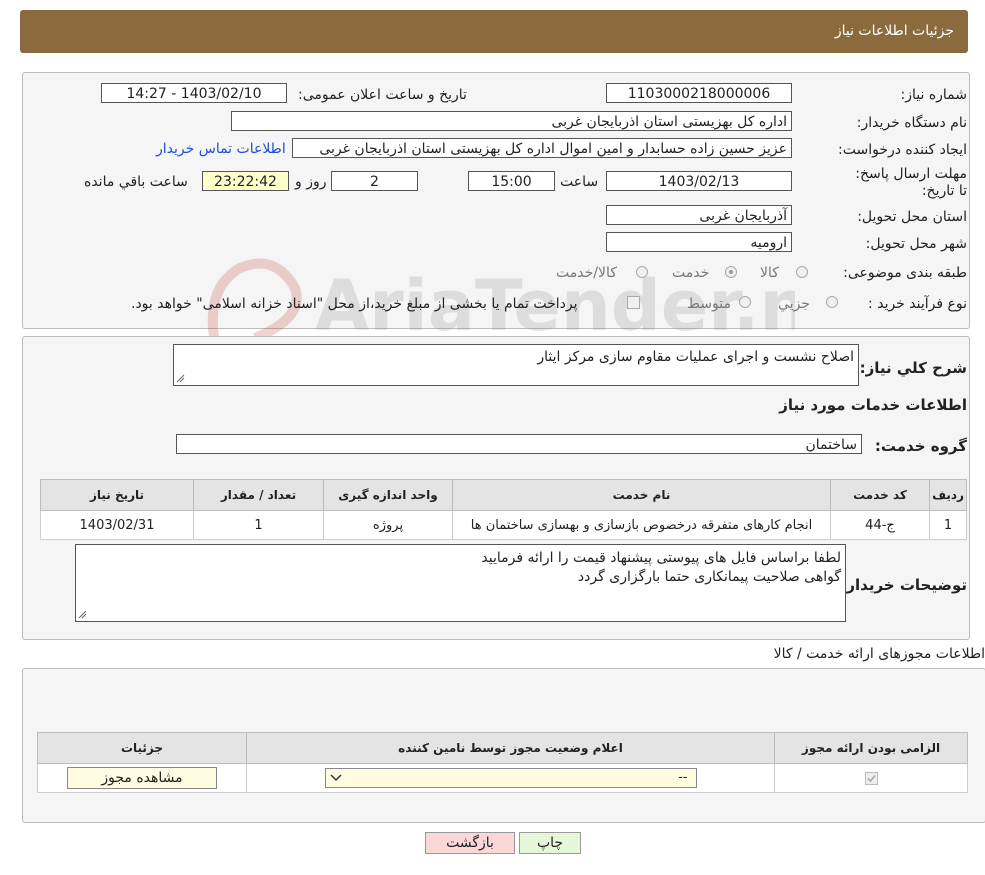 The image size is (985, 875). What do you see at coordinates (470, 843) in the screenshot?
I see `back-button: بازگشت` at bounding box center [470, 843].